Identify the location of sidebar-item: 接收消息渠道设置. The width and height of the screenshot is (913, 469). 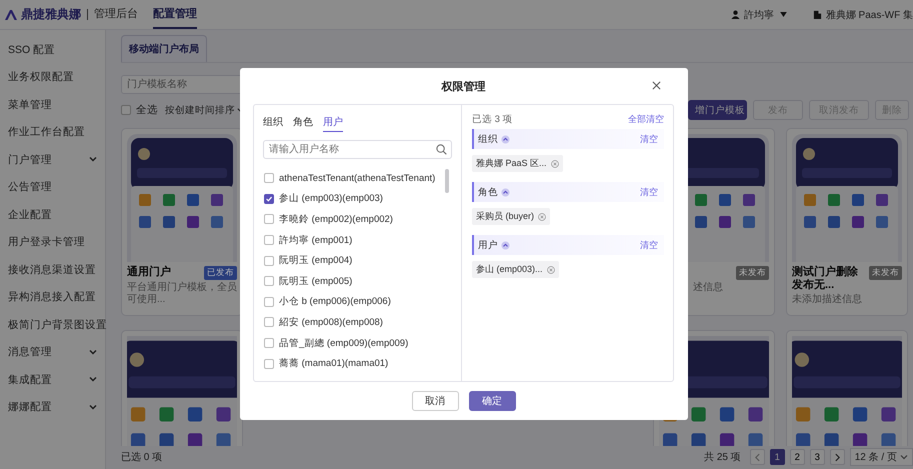
(52, 270).